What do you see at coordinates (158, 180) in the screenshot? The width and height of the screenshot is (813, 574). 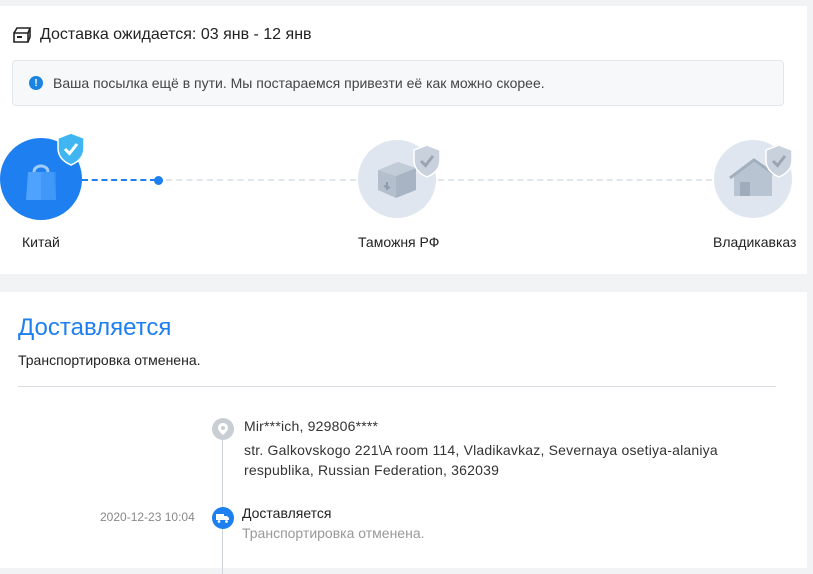 I see `route-progress-dot` at bounding box center [158, 180].